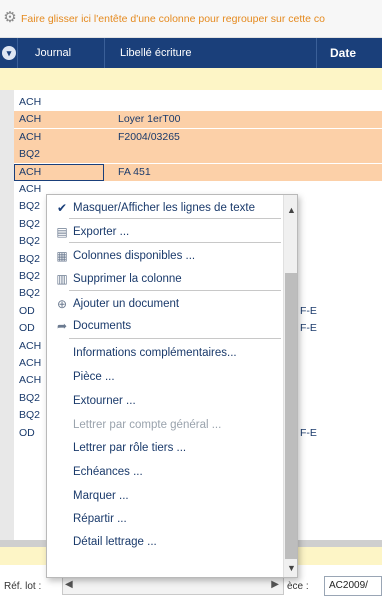 The width and height of the screenshot is (382, 600). I want to click on filter-row, so click(191, 79).